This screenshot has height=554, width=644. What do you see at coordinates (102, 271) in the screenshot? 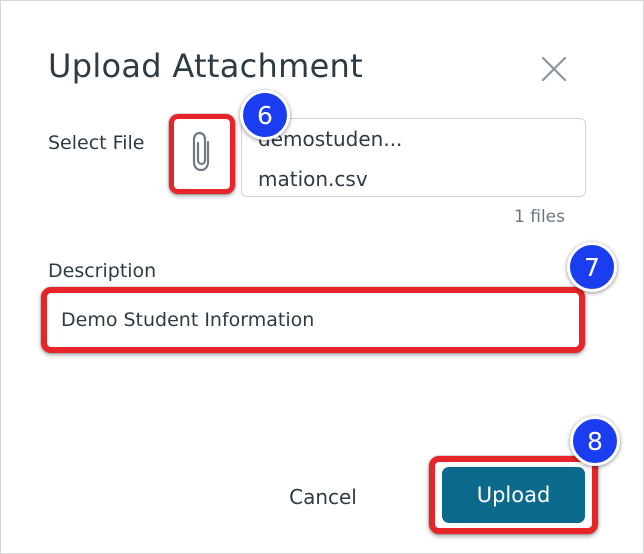
I see `description-label: Description` at bounding box center [102, 271].